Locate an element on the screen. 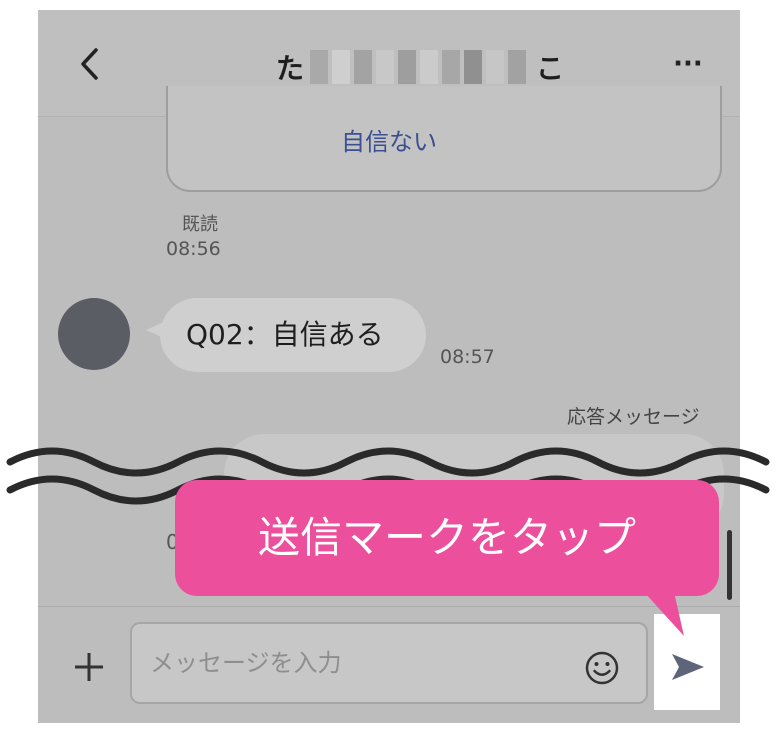 The width and height of the screenshot is (778, 734). chevron-left-icon is located at coordinates (89, 64).